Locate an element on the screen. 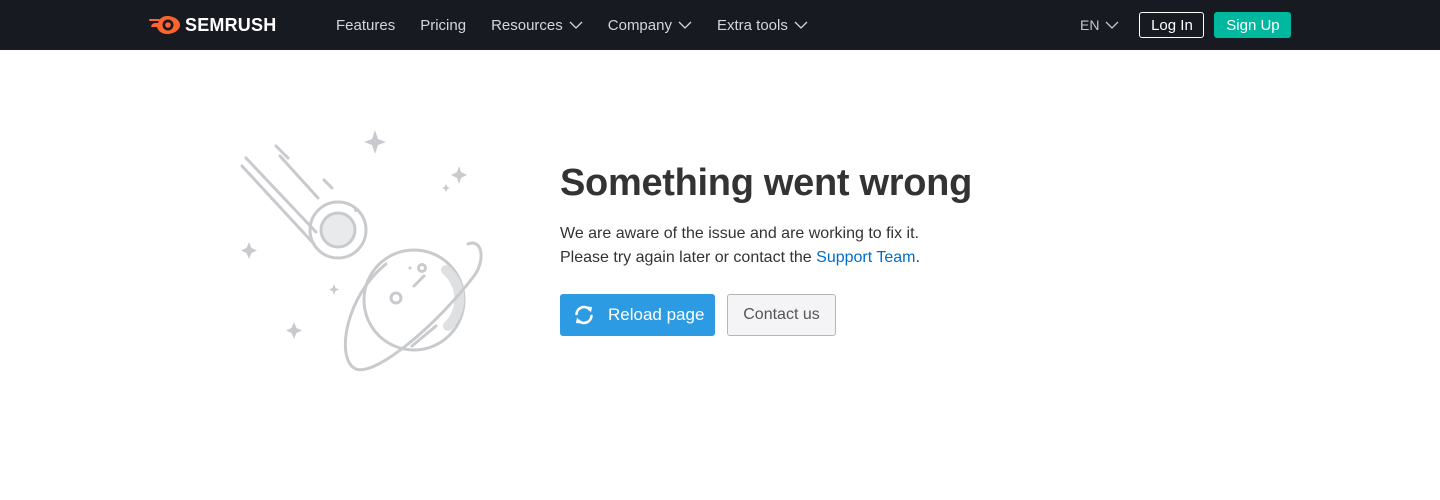  error-line-2-suffix: . is located at coordinates (917, 257).